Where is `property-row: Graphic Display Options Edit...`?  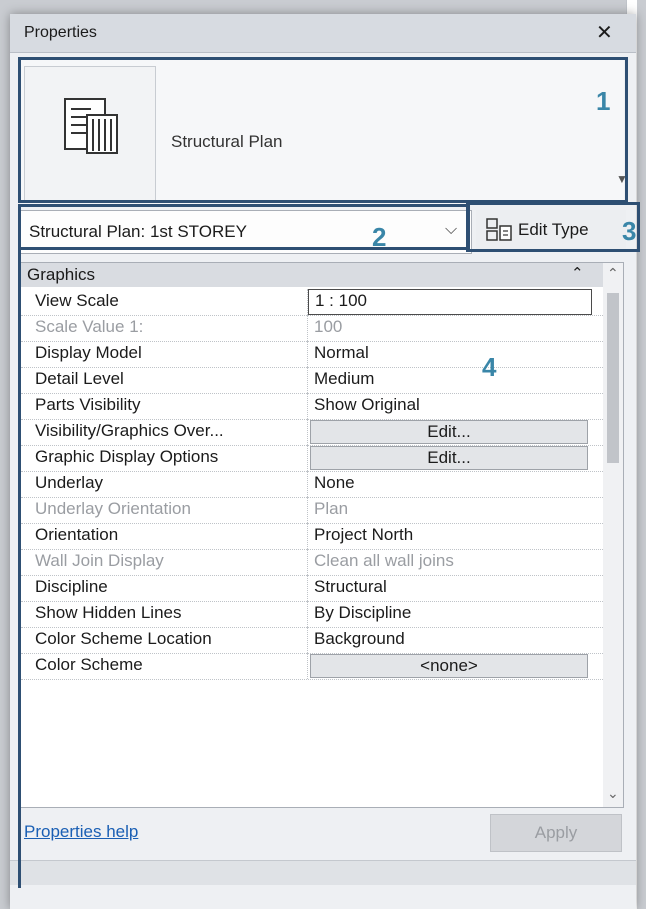 property-row: Graphic Display Options Edit... is located at coordinates (312, 458).